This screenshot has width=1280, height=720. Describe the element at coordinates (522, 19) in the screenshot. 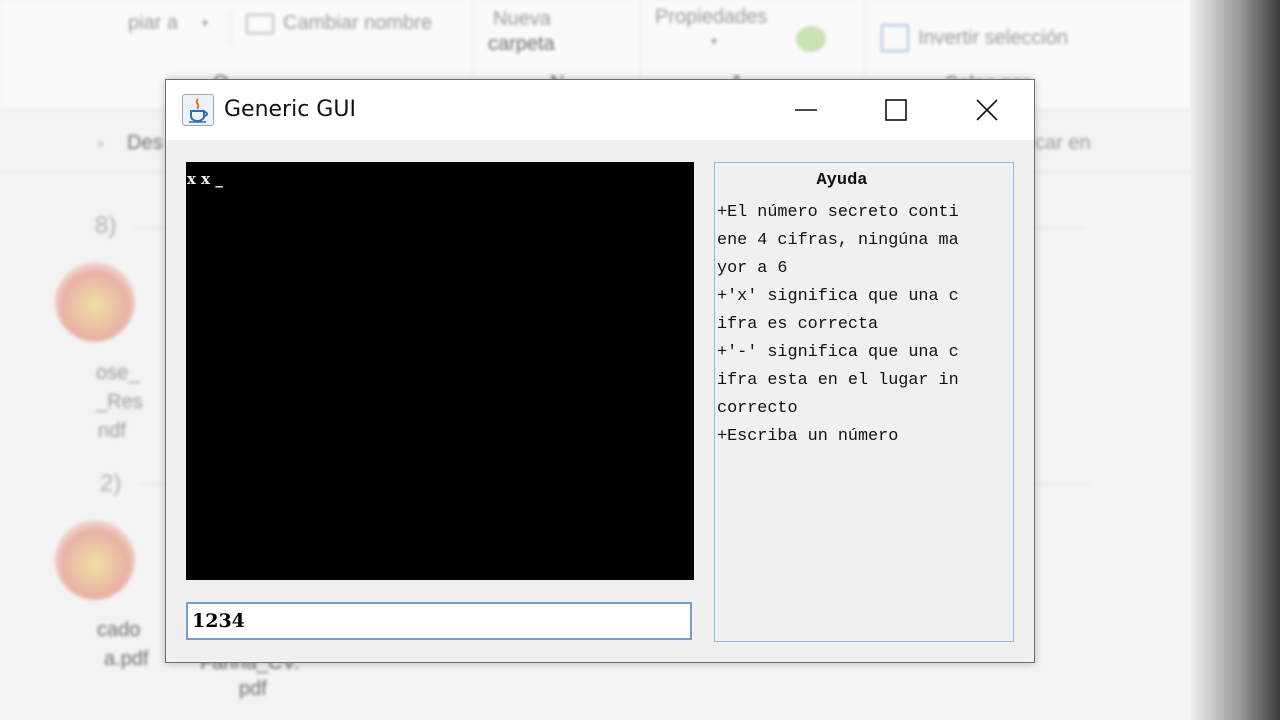

I see `new-folder-label-1: Nueva` at that location.